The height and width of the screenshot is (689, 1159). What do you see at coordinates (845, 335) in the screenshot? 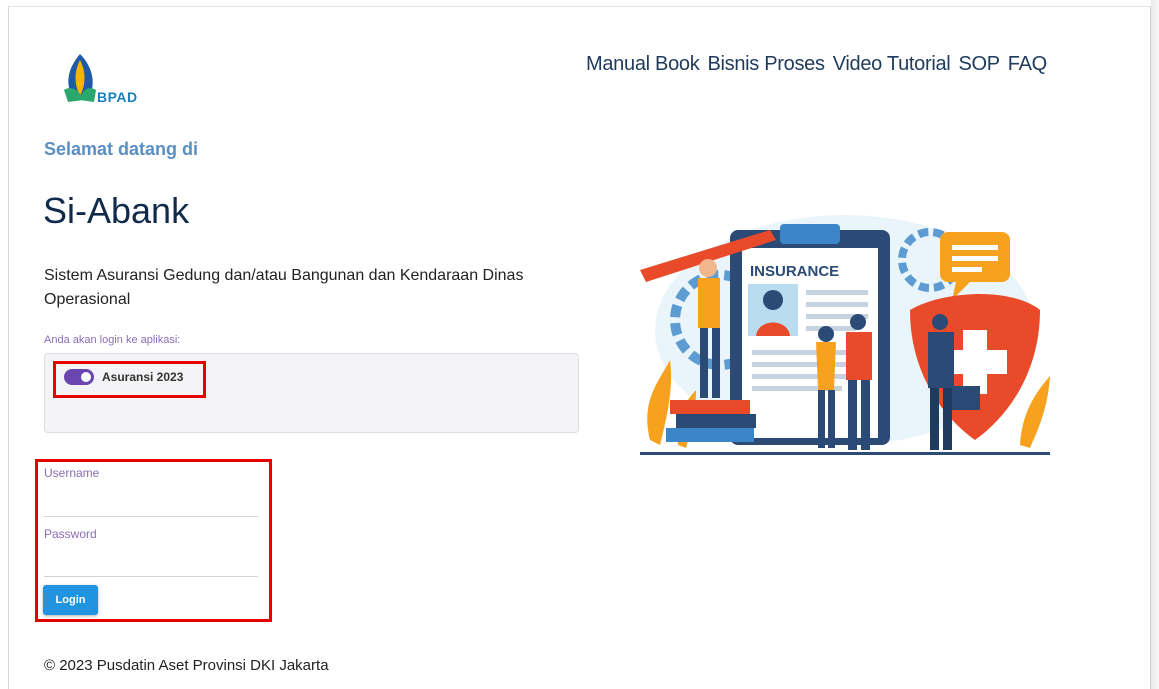
I see `insurance-illustration: INSURANCE` at bounding box center [845, 335].